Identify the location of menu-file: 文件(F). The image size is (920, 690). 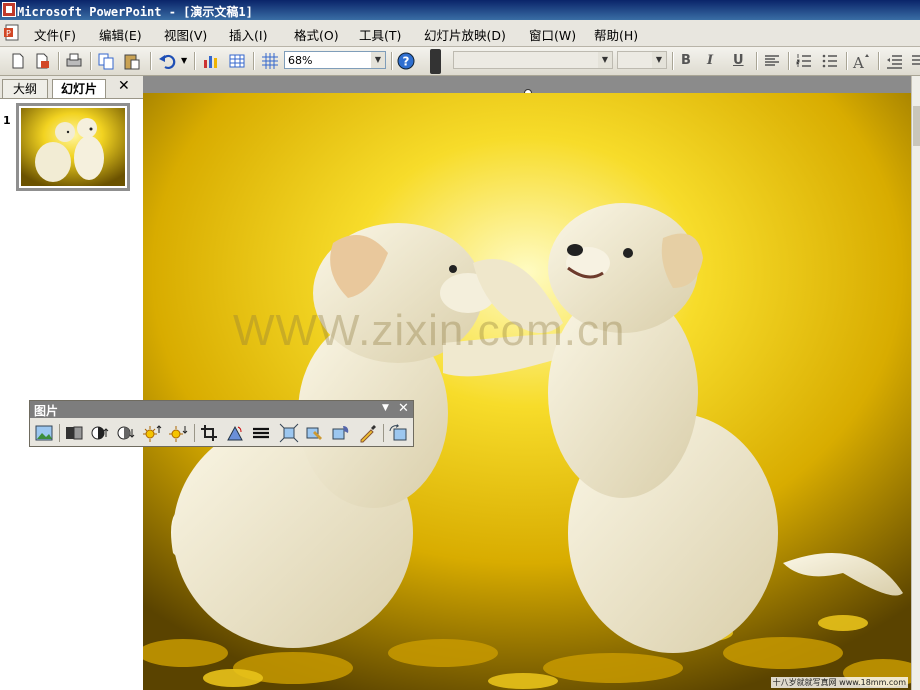
(55, 34).